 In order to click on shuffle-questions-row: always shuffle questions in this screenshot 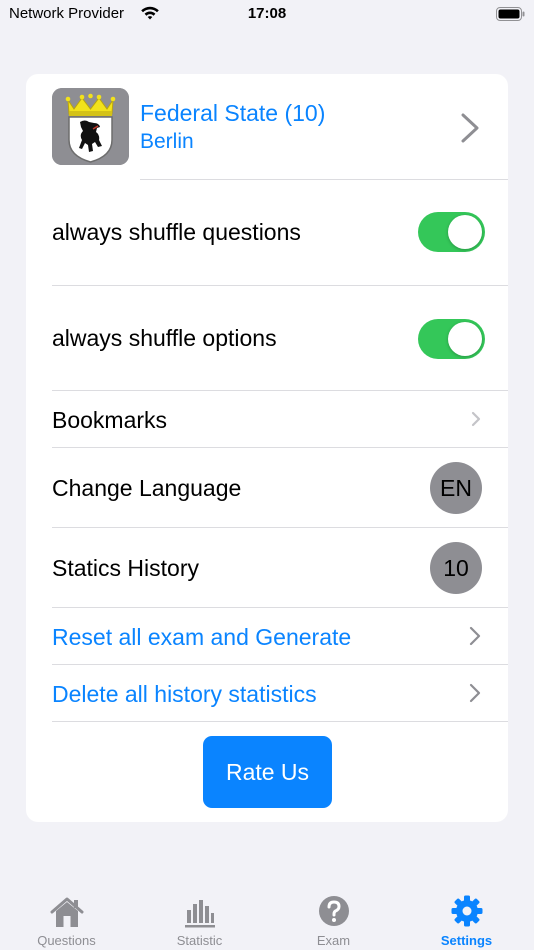, I will do `click(267, 232)`.